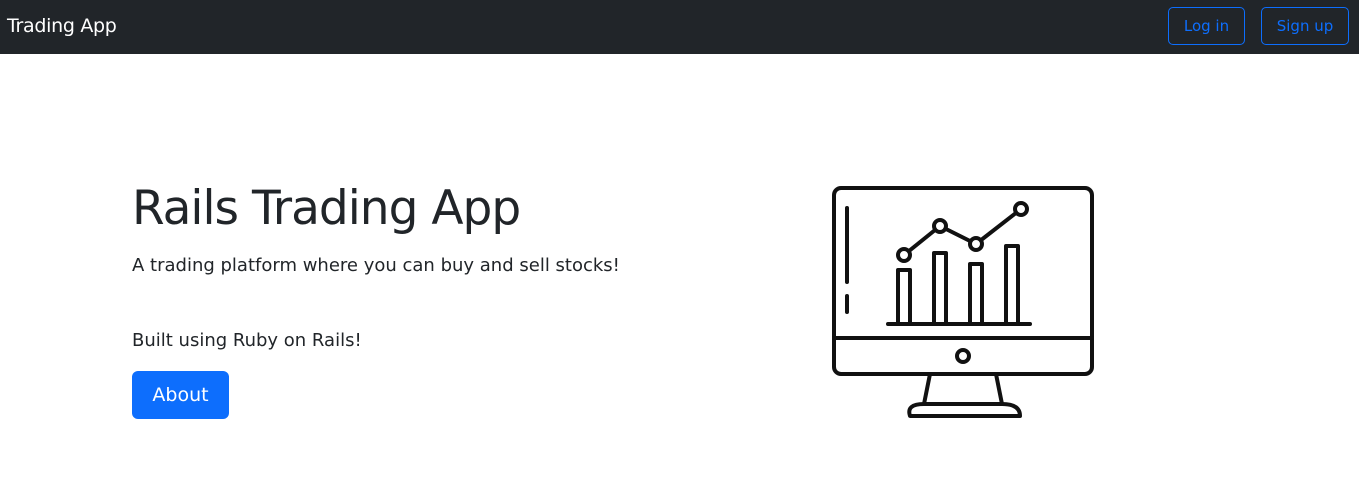 The image size is (1359, 494). I want to click on navbar-brand: Trading App, so click(62, 26).